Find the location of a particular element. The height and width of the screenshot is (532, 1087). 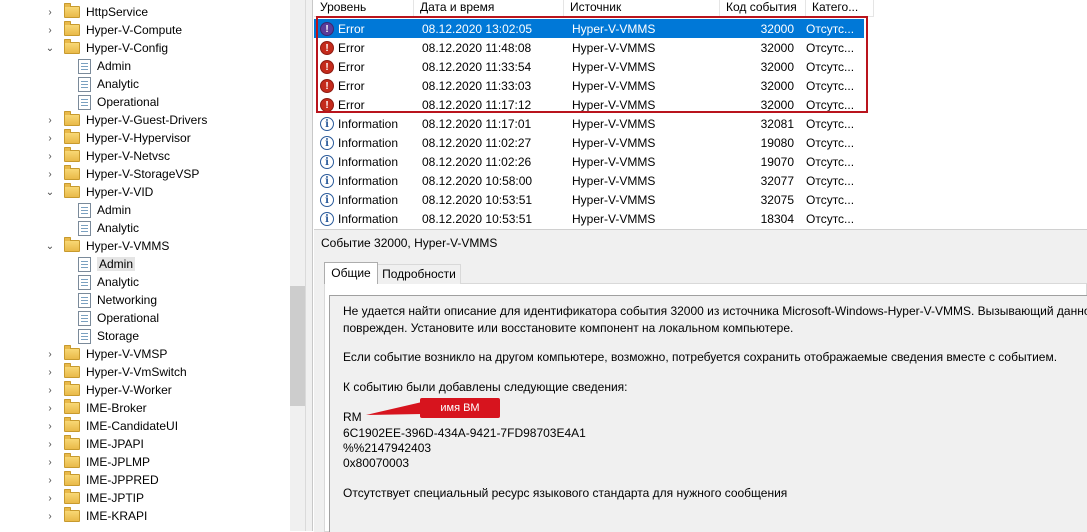

info-icon: i is located at coordinates (327, 180).